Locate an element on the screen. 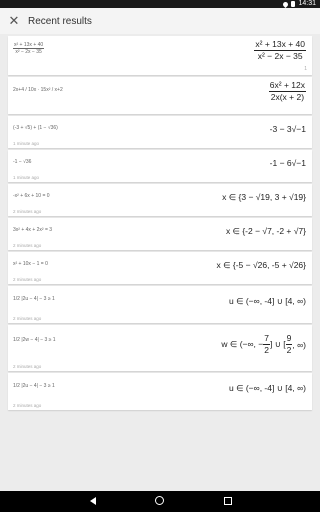  back-icon is located at coordinates (93, 501).